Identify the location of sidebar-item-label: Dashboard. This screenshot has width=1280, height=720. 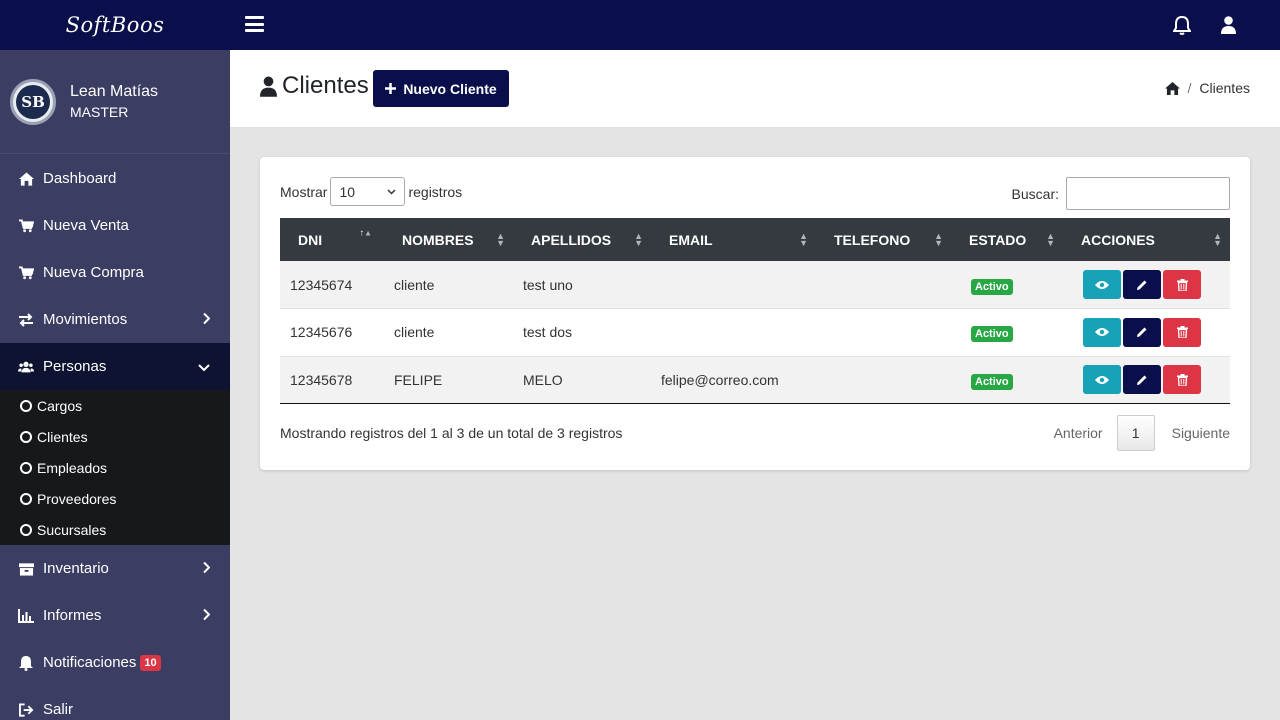
(80, 178).